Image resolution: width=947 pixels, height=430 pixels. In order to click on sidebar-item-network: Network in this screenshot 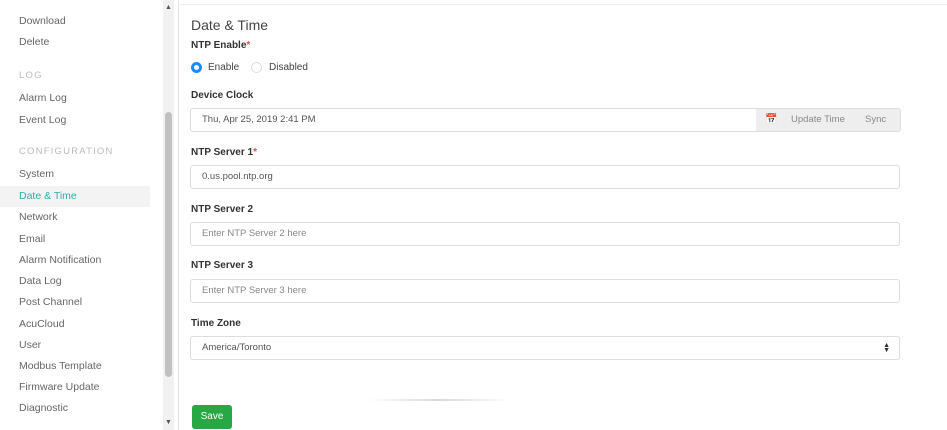, I will do `click(75, 217)`.